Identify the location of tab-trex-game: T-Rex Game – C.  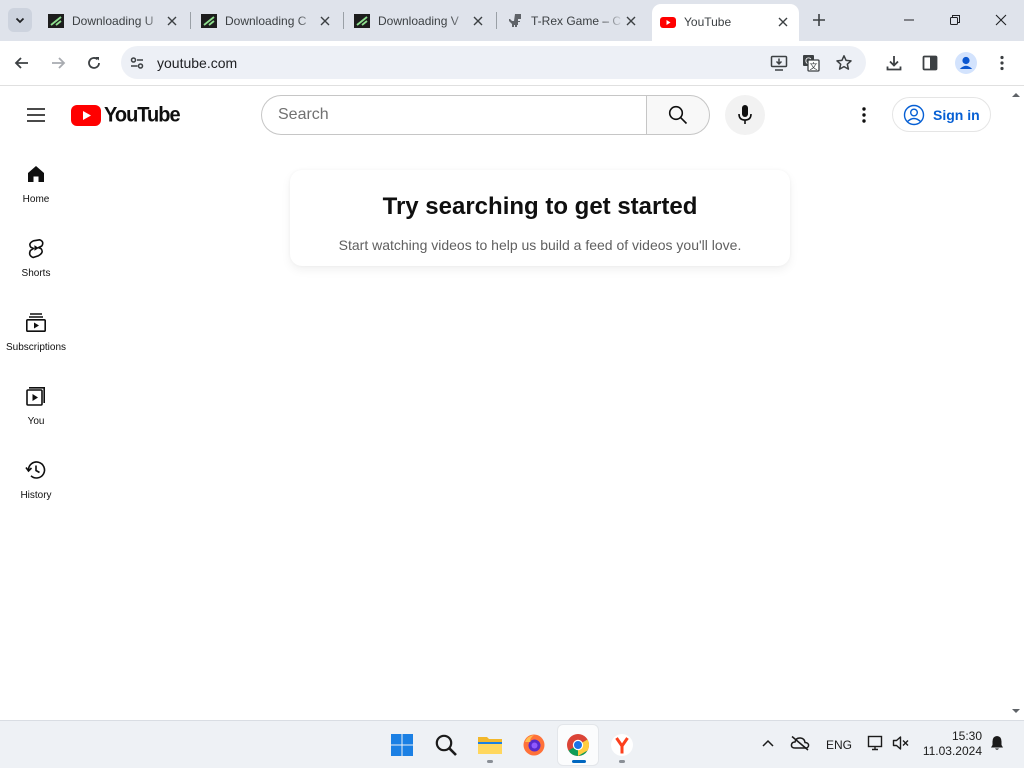
(573, 20).